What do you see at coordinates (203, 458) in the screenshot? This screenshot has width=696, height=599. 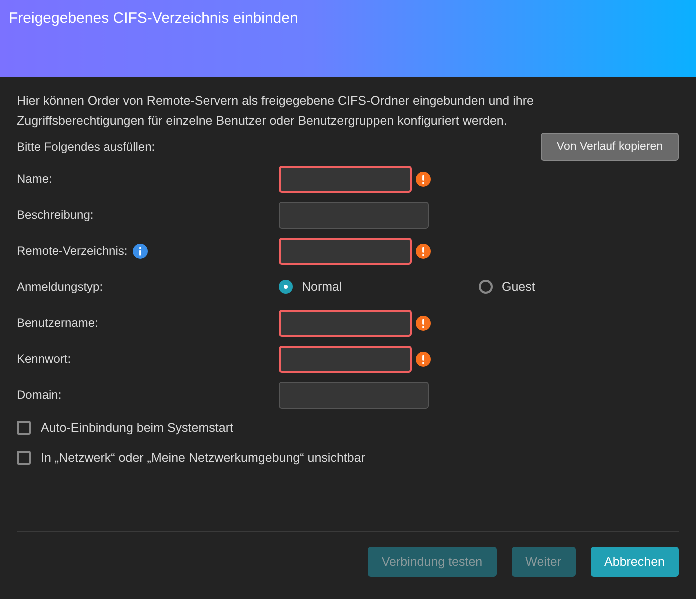 I see `checkbox-label: In „Netzwerk“ oder „Meine Netzwerkumgebung“ unsichtbar` at bounding box center [203, 458].